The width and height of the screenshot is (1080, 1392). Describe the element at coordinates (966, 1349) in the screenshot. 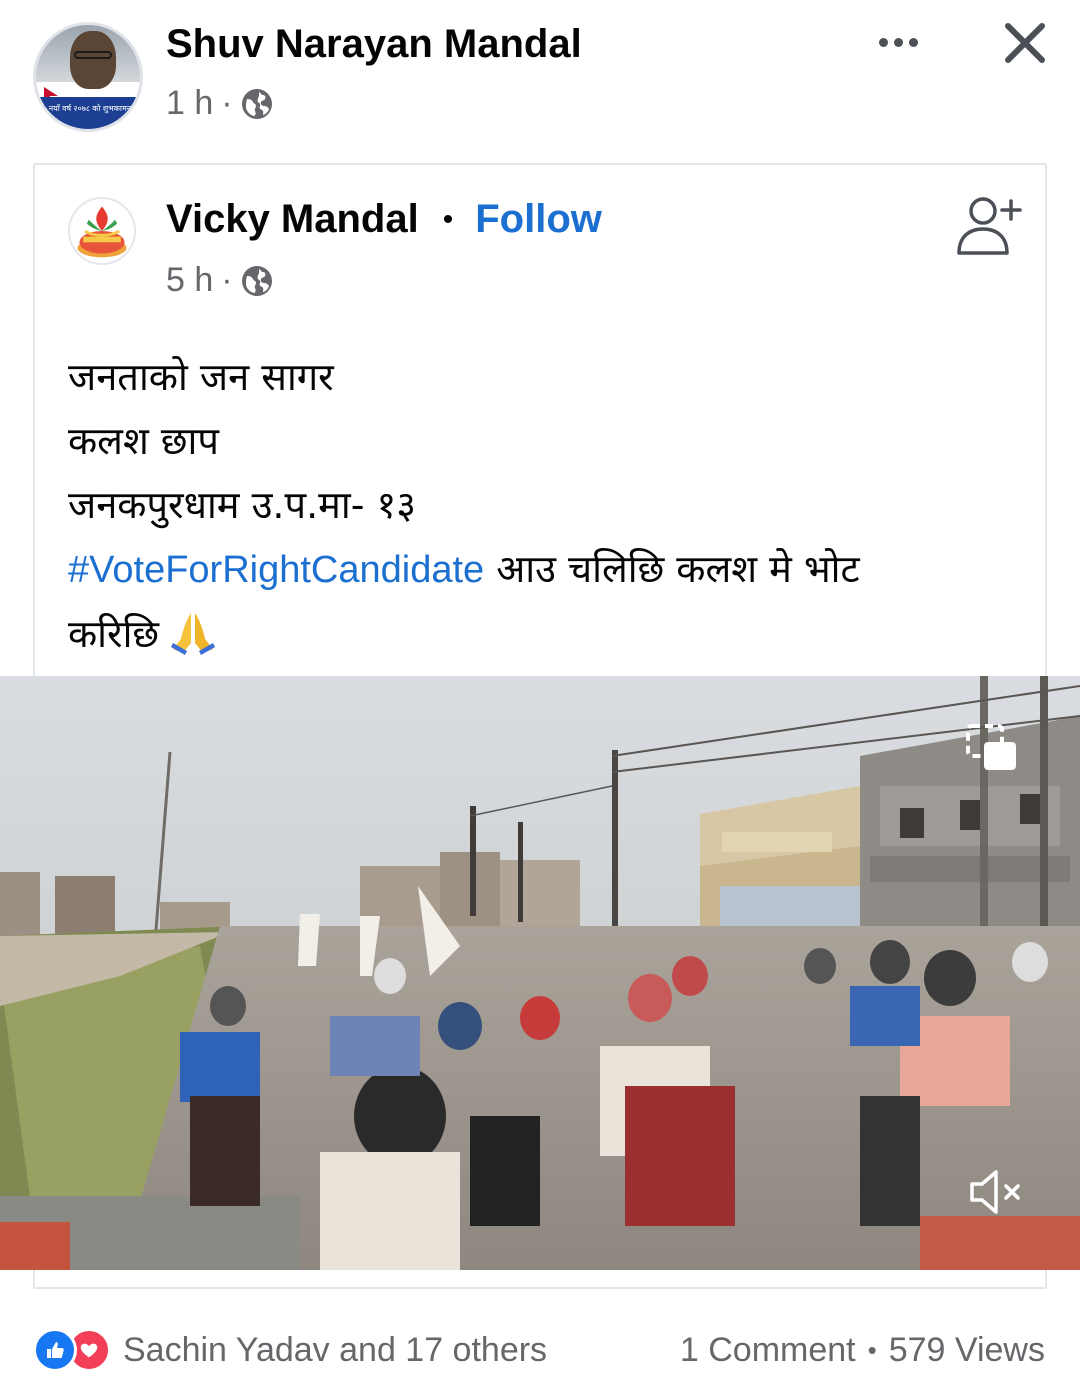

I see `views-count: 579 Views` at that location.